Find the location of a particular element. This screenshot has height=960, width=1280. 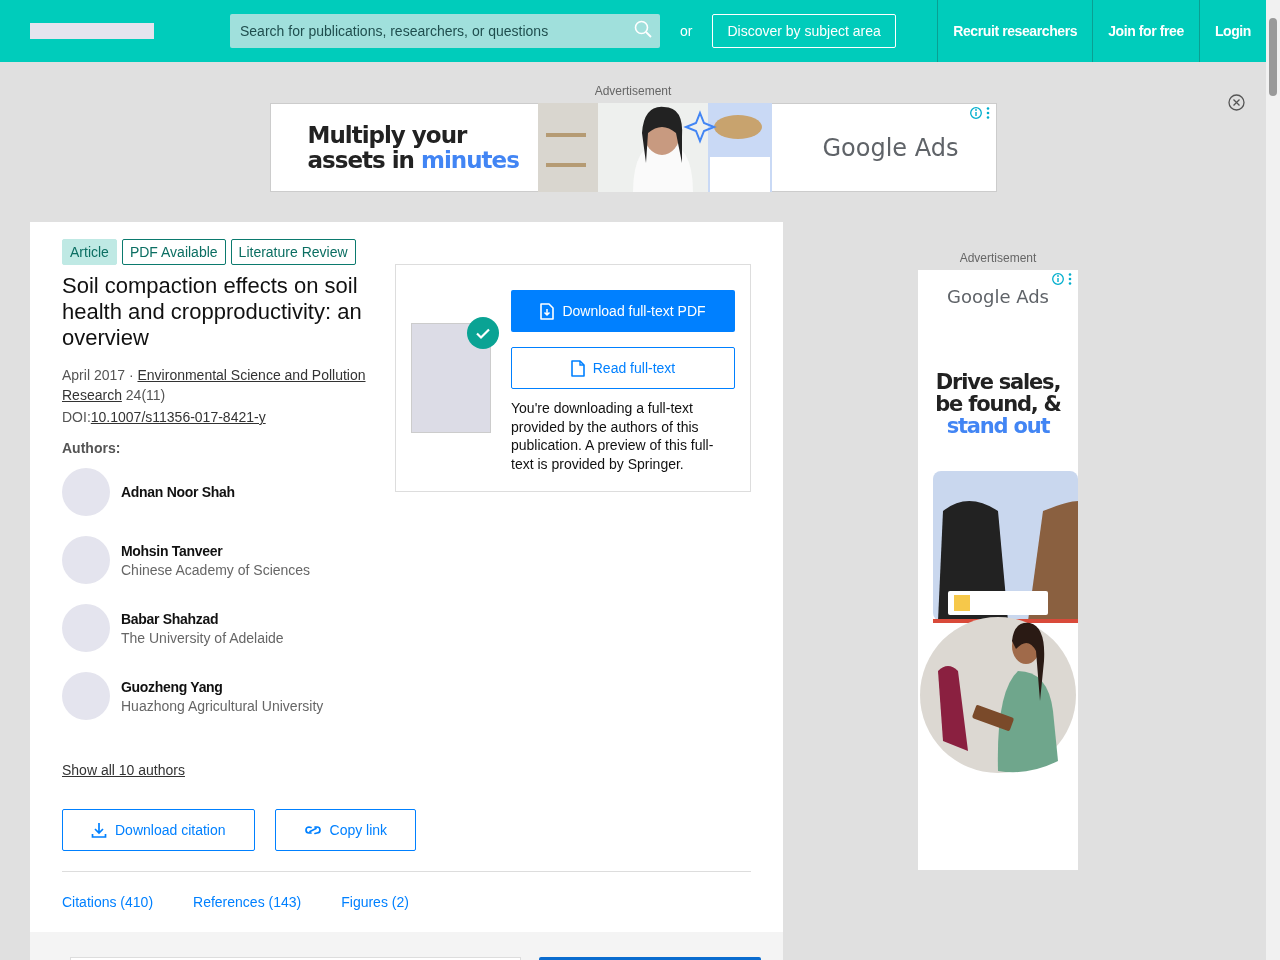

check-icon is located at coordinates (483, 333).